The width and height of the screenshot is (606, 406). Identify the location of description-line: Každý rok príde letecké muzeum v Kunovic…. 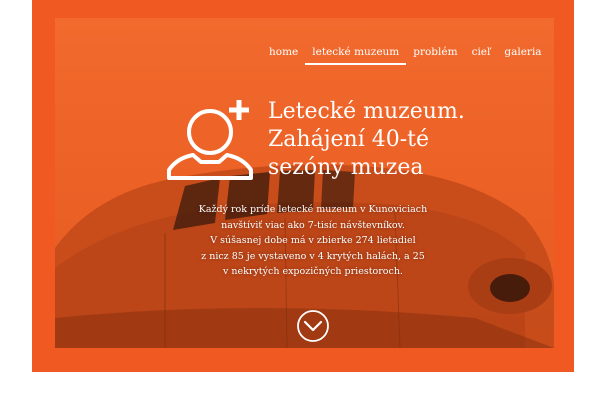
(313, 209).